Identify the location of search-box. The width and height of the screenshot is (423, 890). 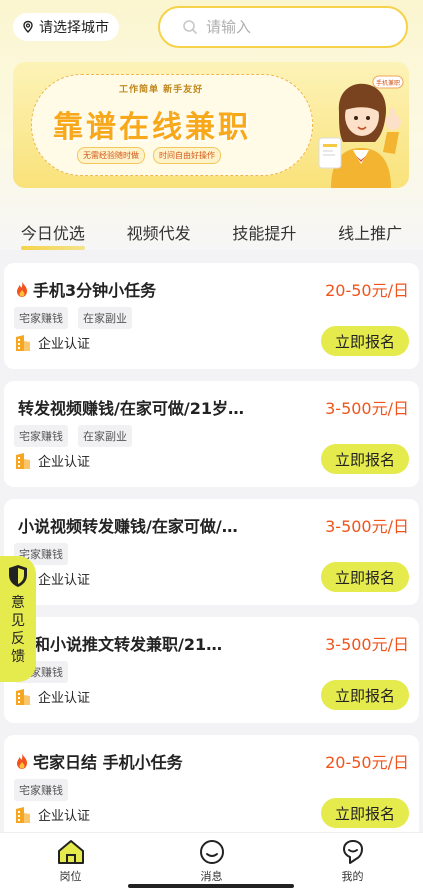
(283, 27).